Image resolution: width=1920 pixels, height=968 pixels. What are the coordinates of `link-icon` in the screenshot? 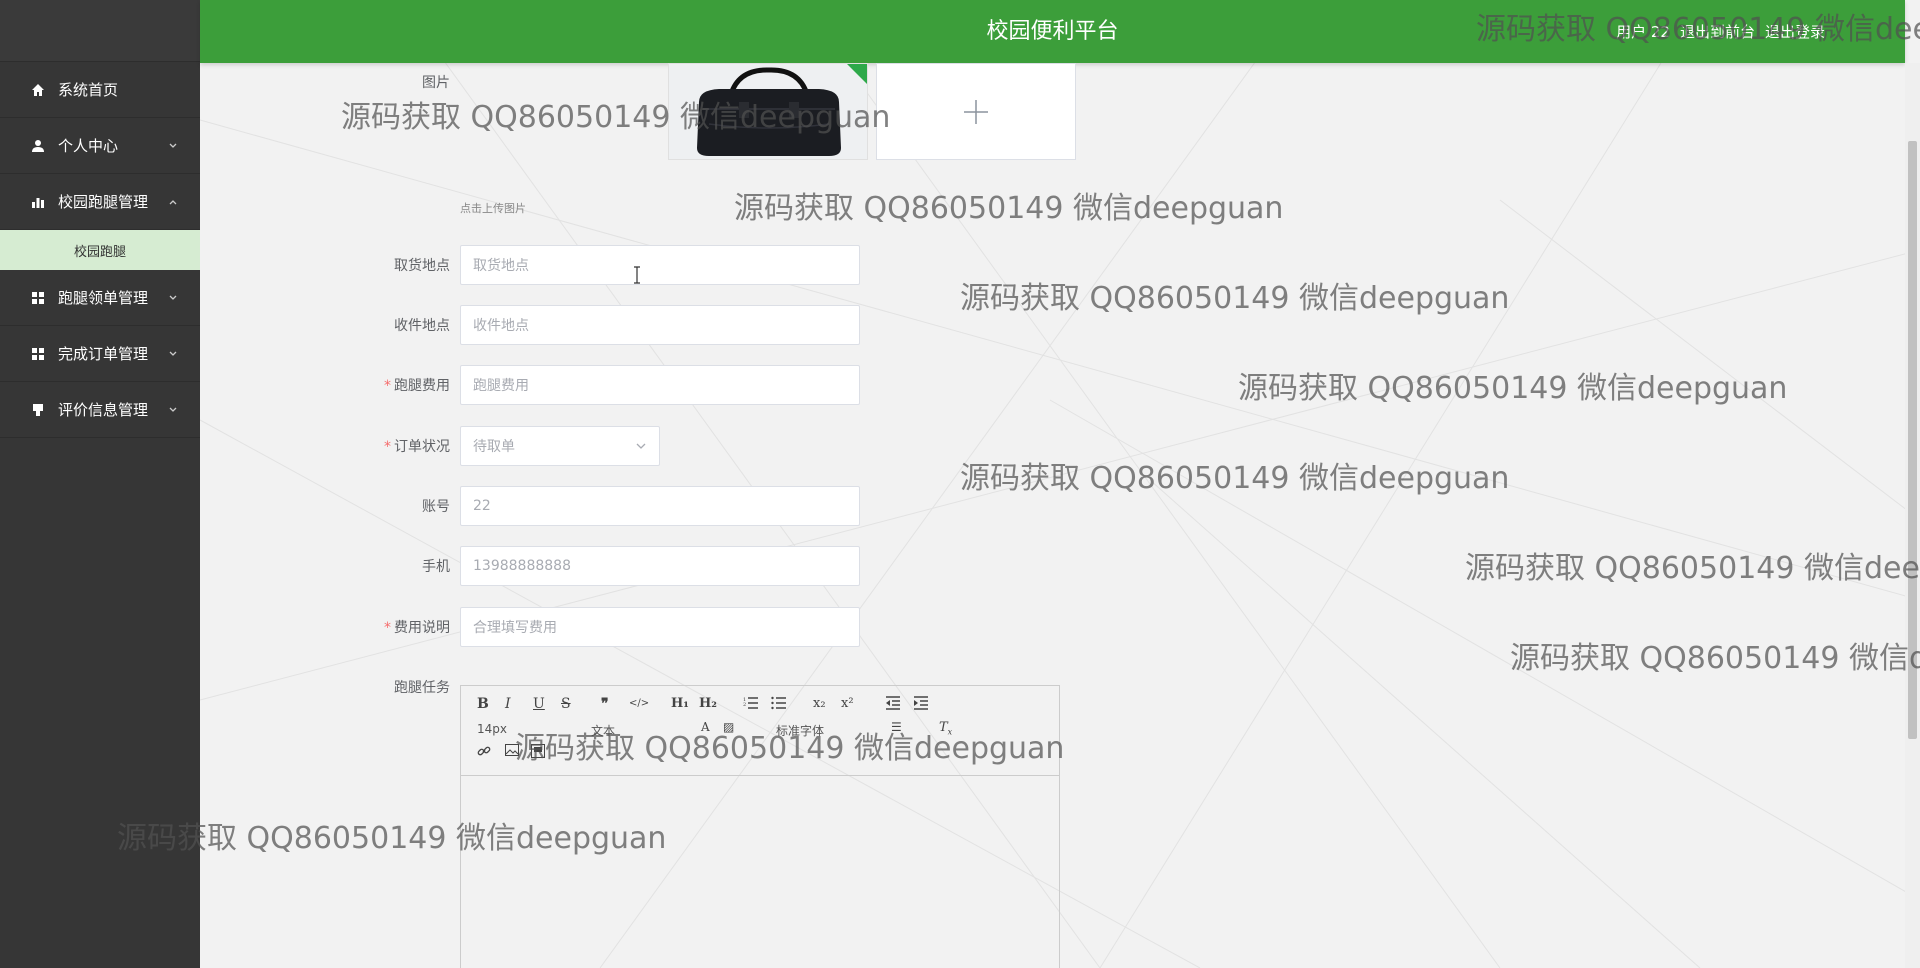 It's located at (484, 751).